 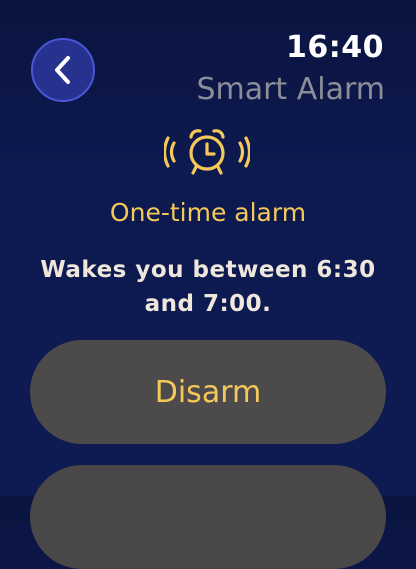 What do you see at coordinates (207, 152) in the screenshot?
I see `alarm-clock-ringing-icon` at bounding box center [207, 152].